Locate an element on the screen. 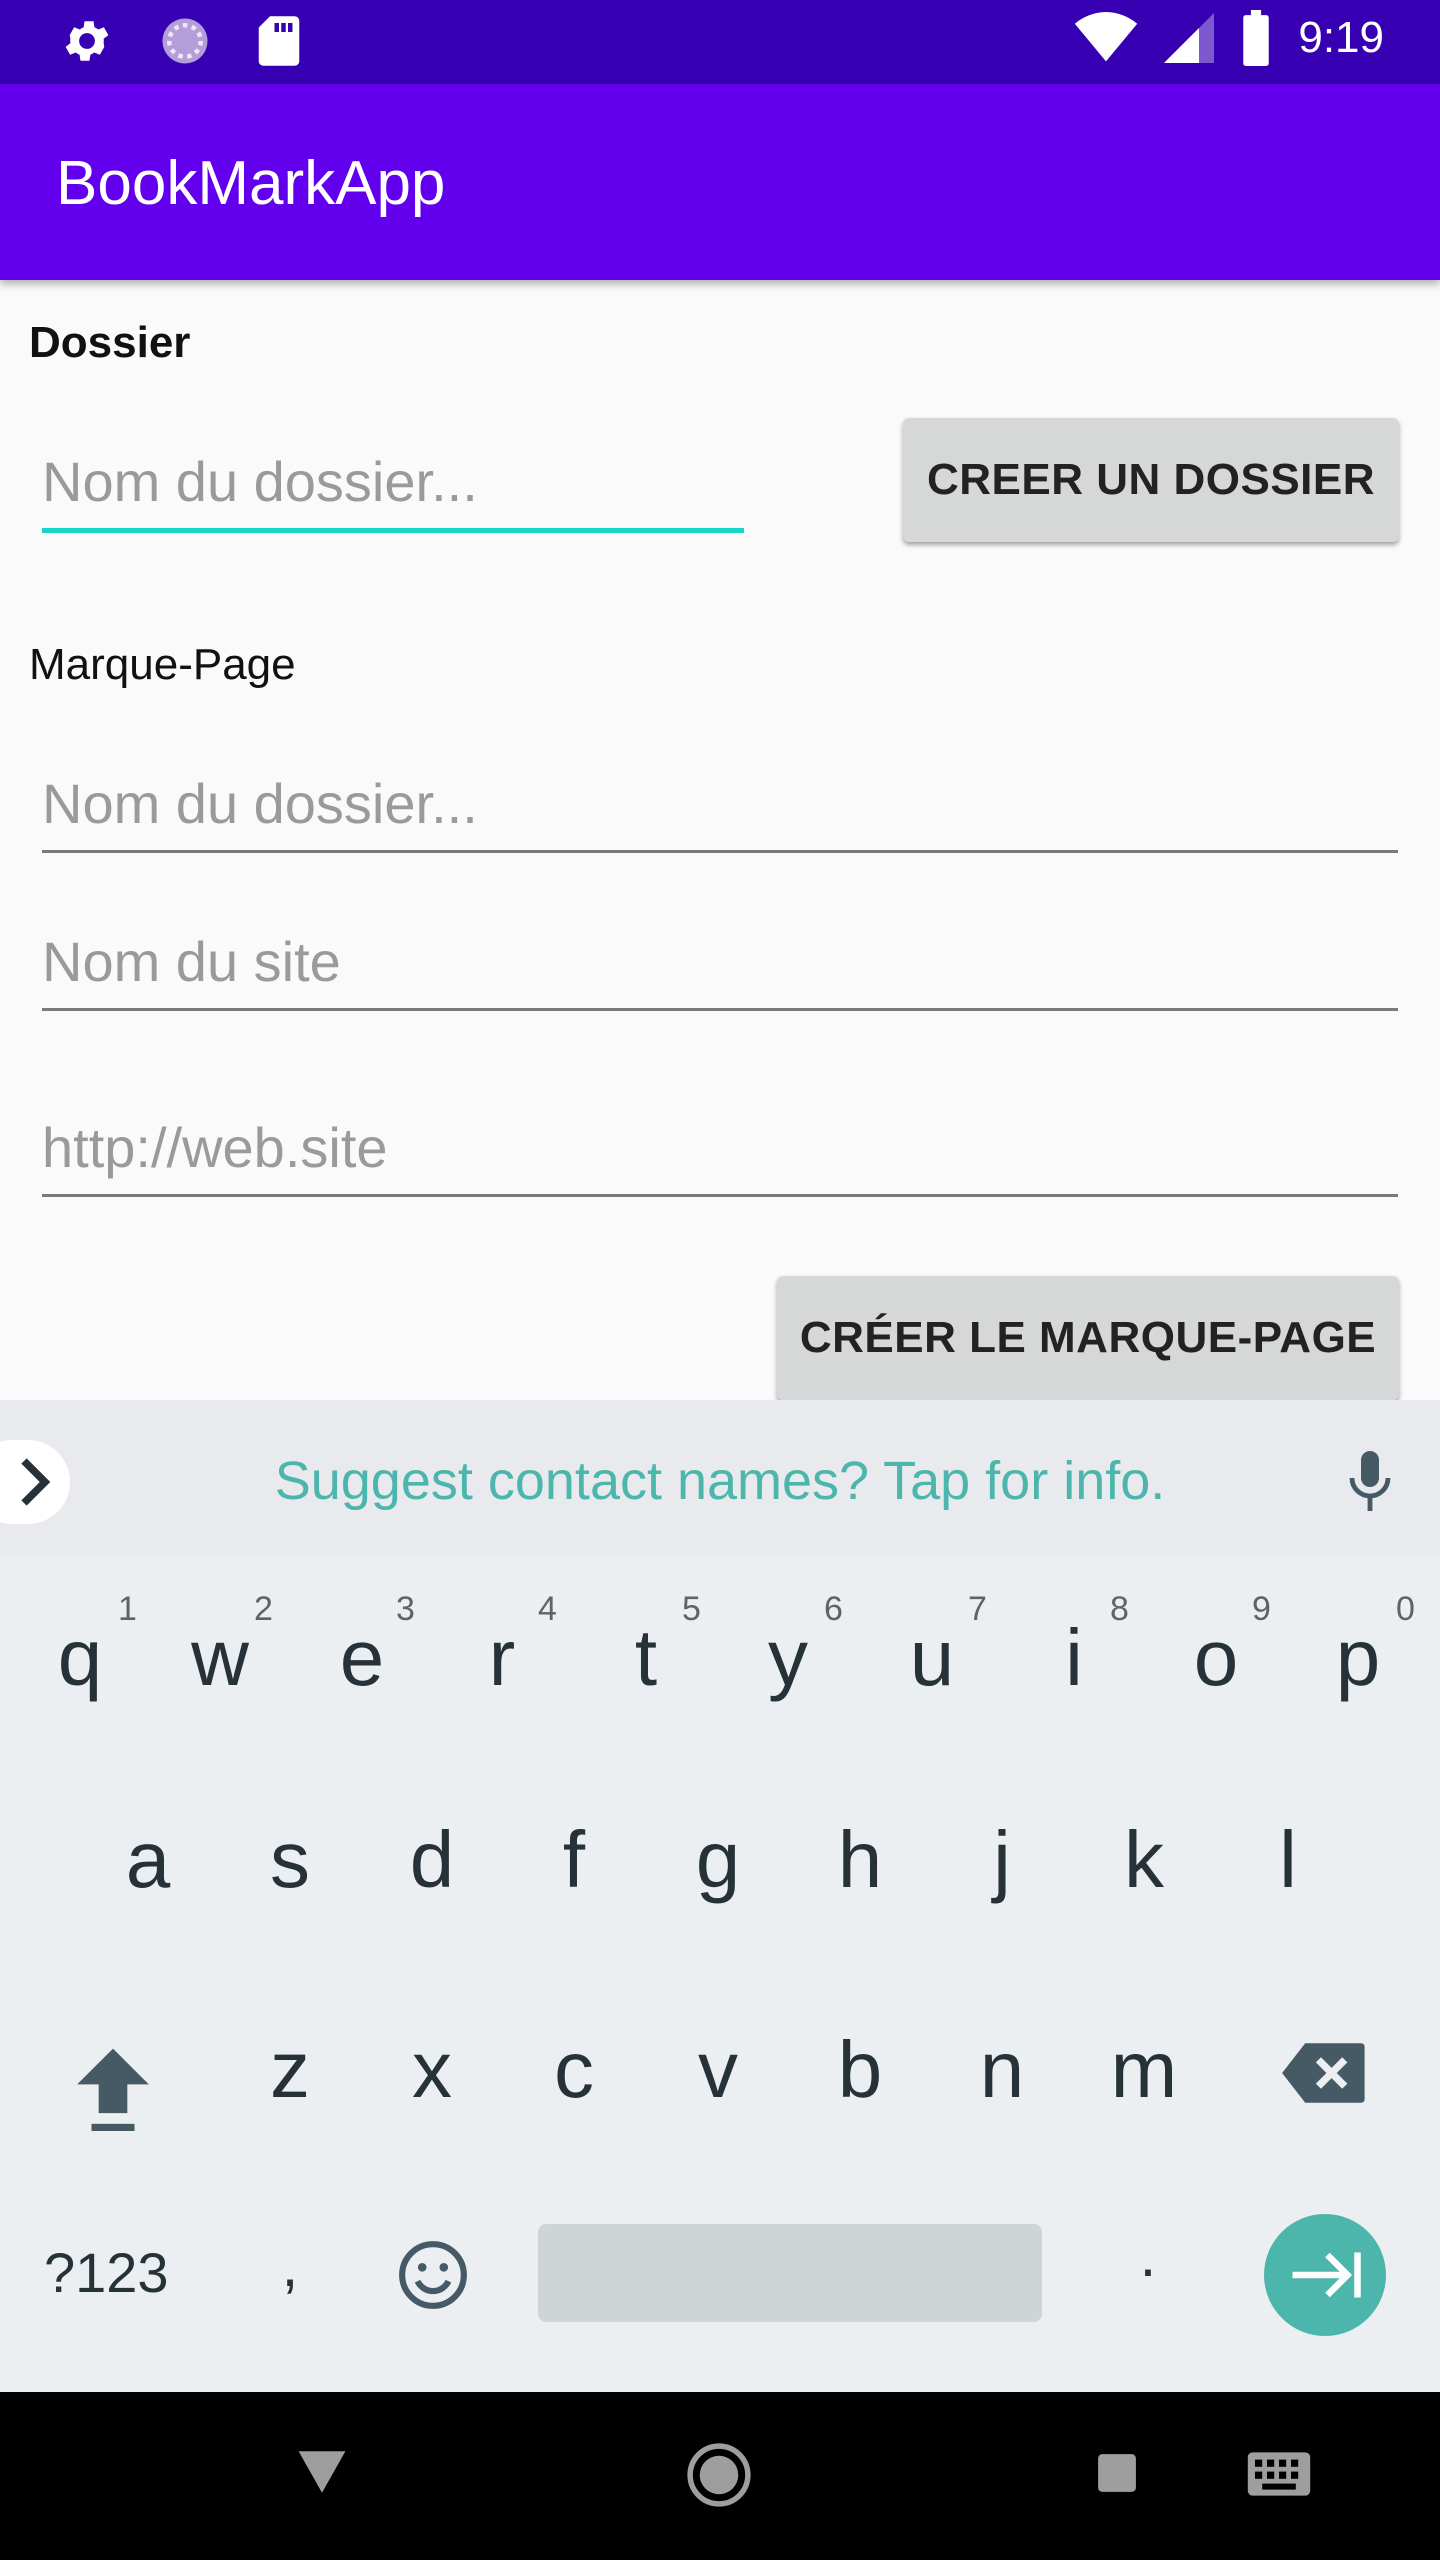 This screenshot has width=1440, height=2560. site-name-underline is located at coordinates (720, 1009).